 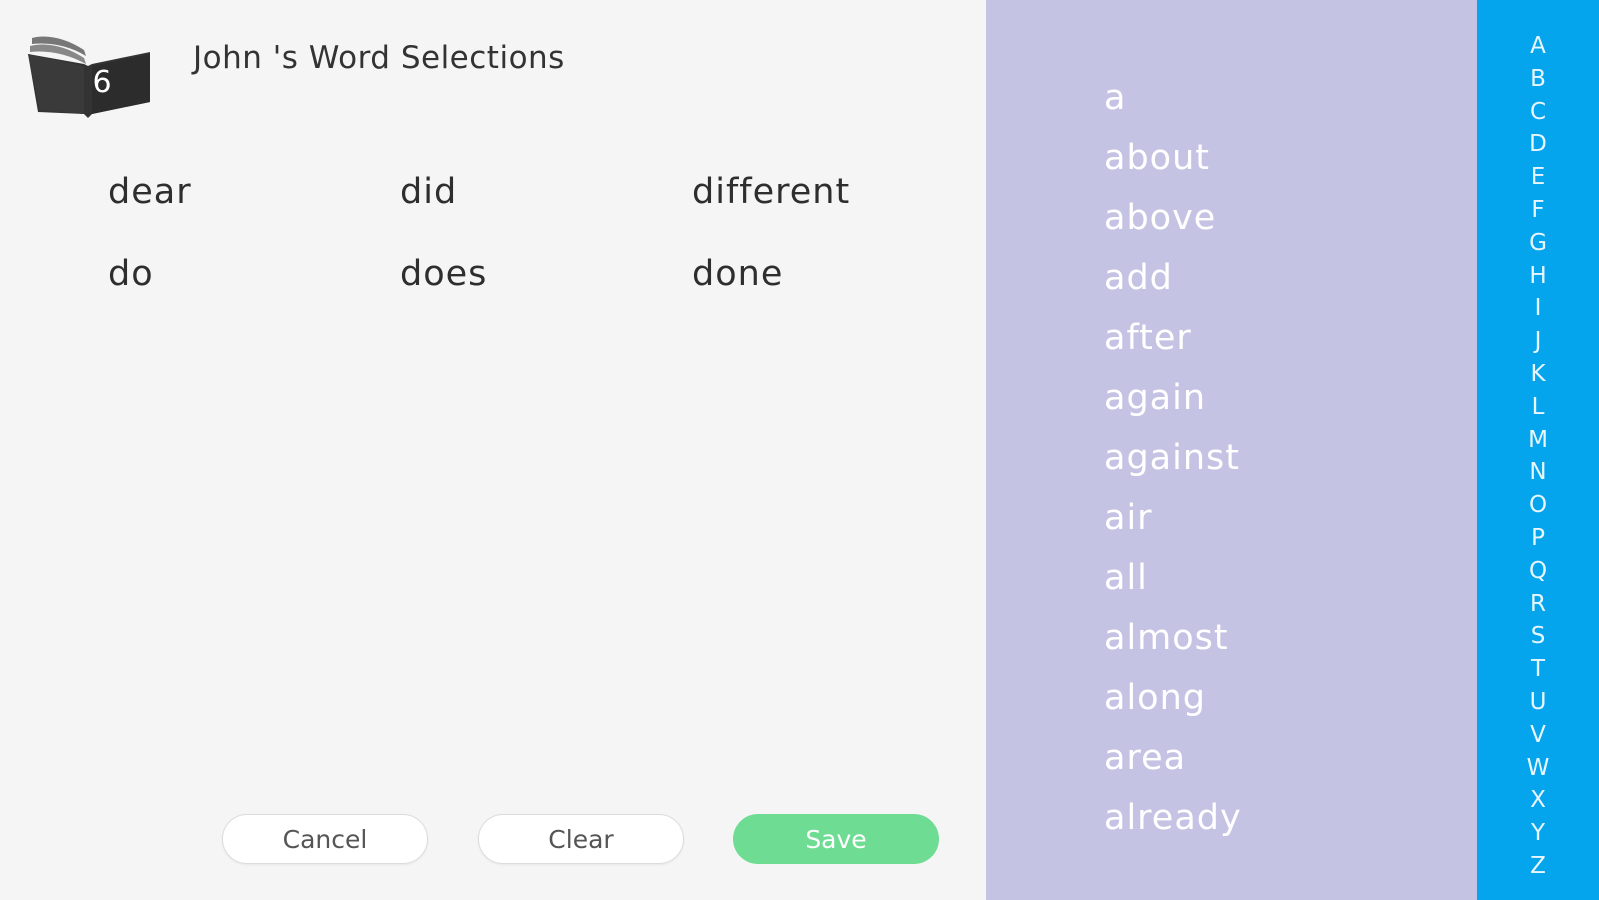 I want to click on alphabet-letter-u: U, so click(x=1538, y=702).